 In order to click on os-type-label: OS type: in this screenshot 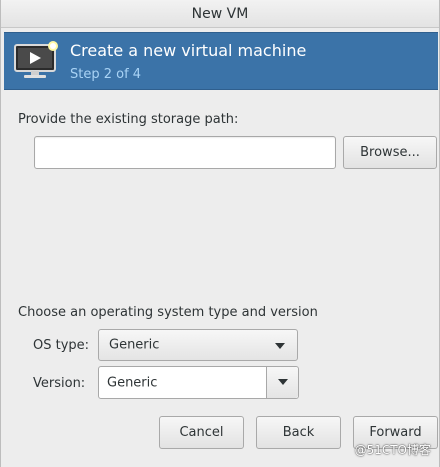, I will do `click(61, 345)`.